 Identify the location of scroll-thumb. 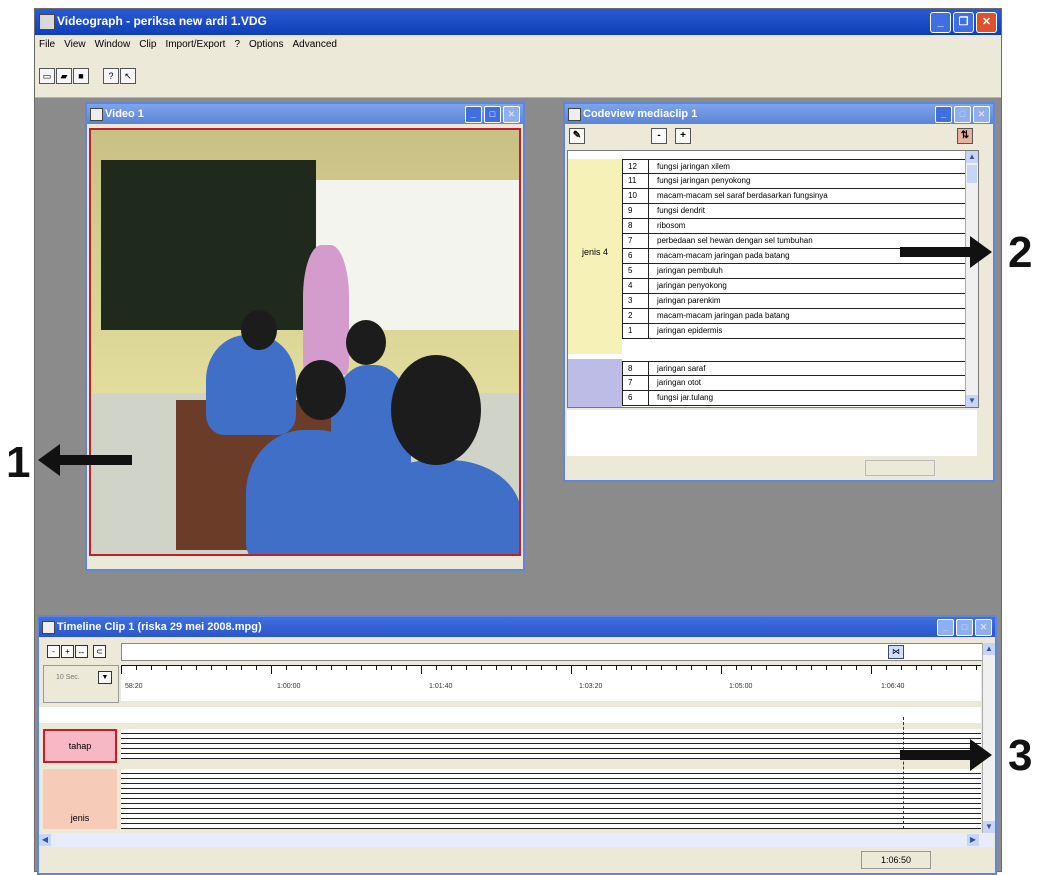
(972, 174).